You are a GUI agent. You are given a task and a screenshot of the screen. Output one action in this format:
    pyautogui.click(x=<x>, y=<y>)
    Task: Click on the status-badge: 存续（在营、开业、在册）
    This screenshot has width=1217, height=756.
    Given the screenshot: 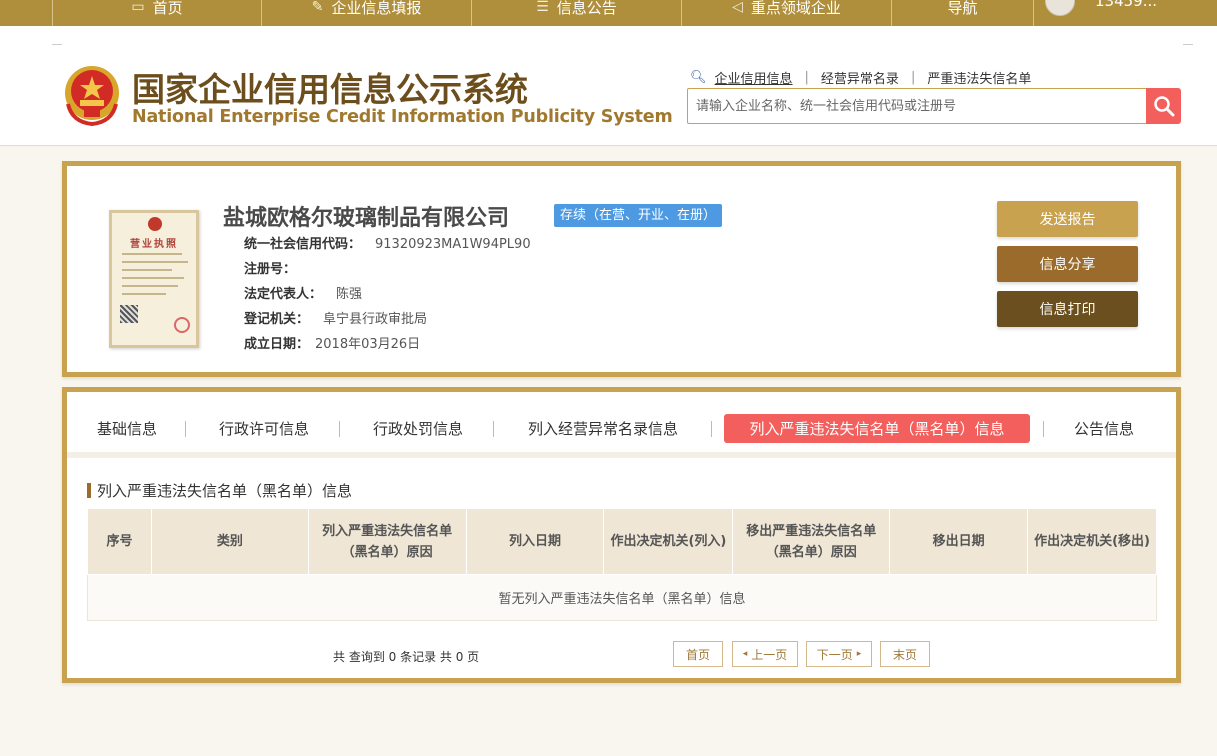 What is the action you would take?
    pyautogui.click(x=638, y=215)
    